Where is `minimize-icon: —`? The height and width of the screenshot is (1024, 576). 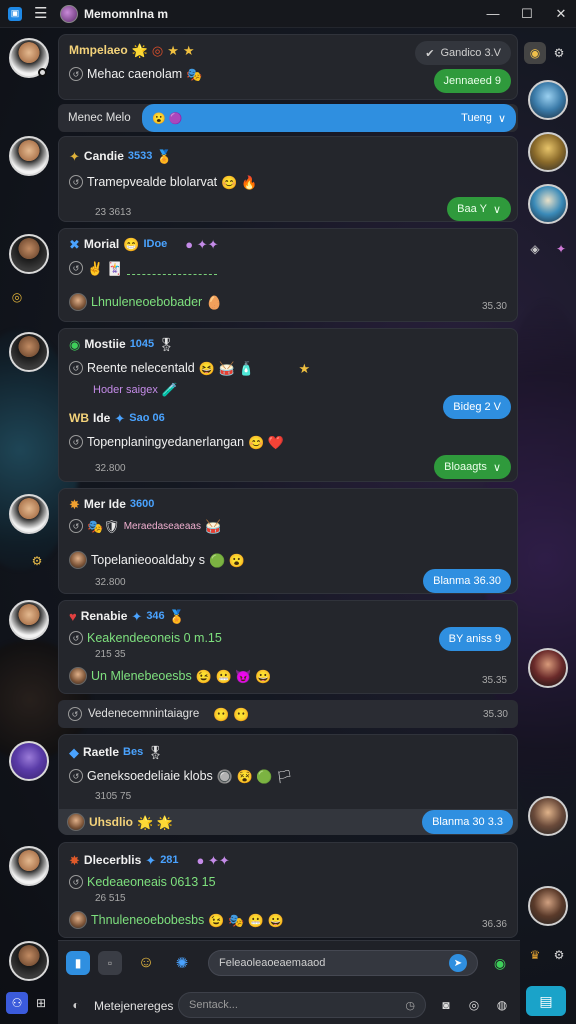
minimize-icon: — is located at coordinates (493, 14).